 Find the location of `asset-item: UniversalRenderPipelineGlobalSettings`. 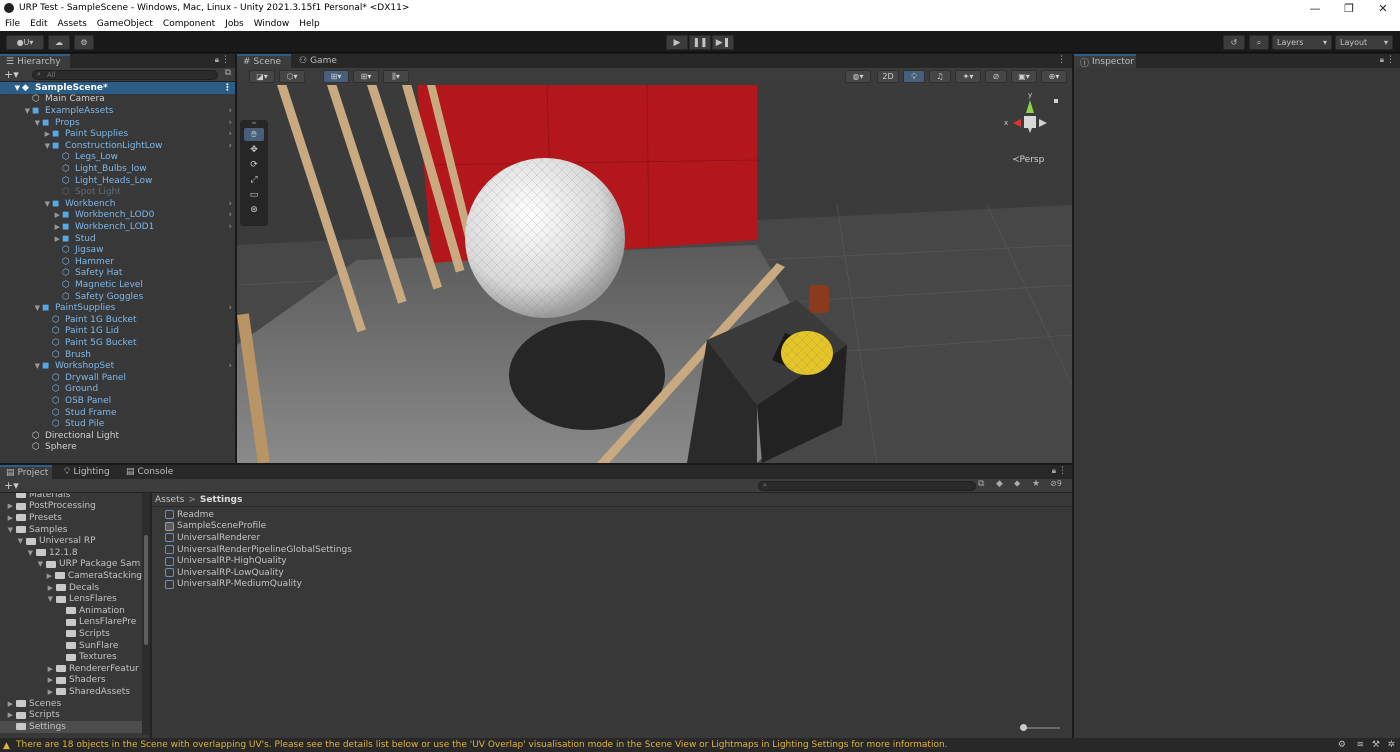

asset-item: UniversalRenderPipelineGlobalSettings is located at coordinates (258, 550).